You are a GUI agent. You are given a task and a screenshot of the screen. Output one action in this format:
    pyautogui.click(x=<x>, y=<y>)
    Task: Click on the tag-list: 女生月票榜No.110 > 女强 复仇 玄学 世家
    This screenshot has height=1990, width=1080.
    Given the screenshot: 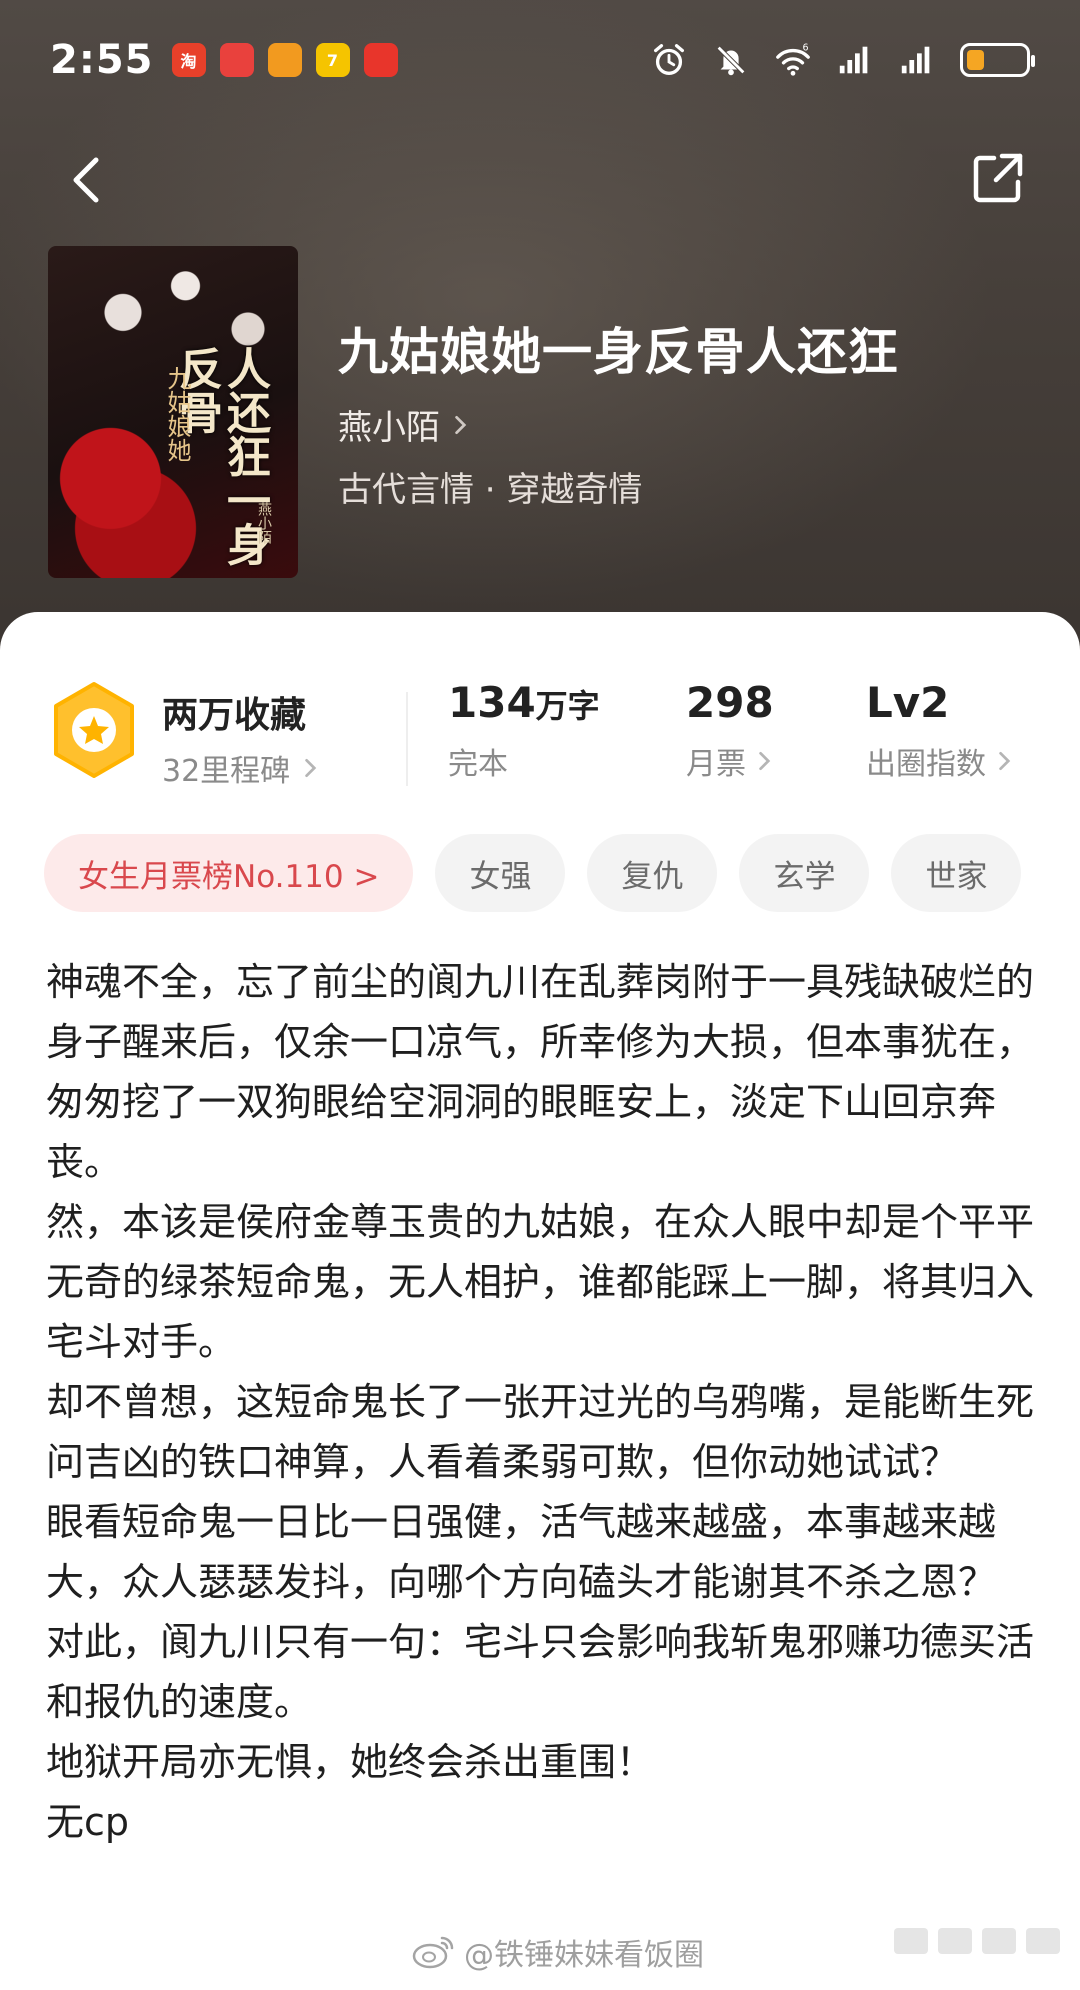 What is the action you would take?
    pyautogui.click(x=562, y=874)
    